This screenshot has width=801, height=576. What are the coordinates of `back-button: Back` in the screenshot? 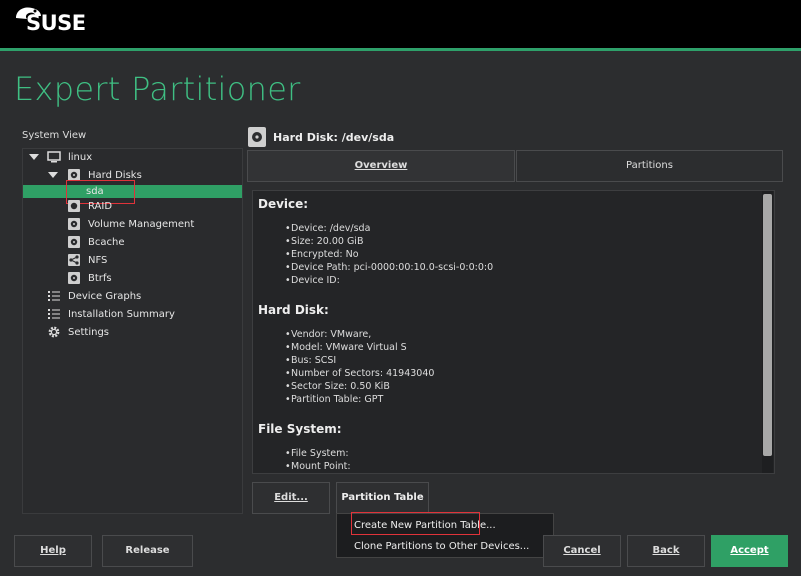 It's located at (666, 551).